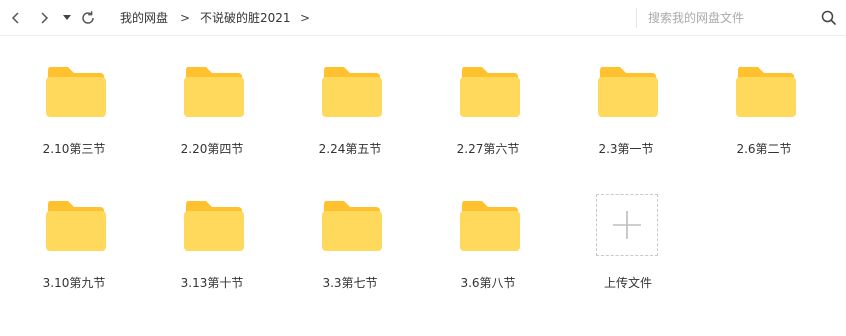 The image size is (846, 336). I want to click on refresh-icon, so click(88, 17).